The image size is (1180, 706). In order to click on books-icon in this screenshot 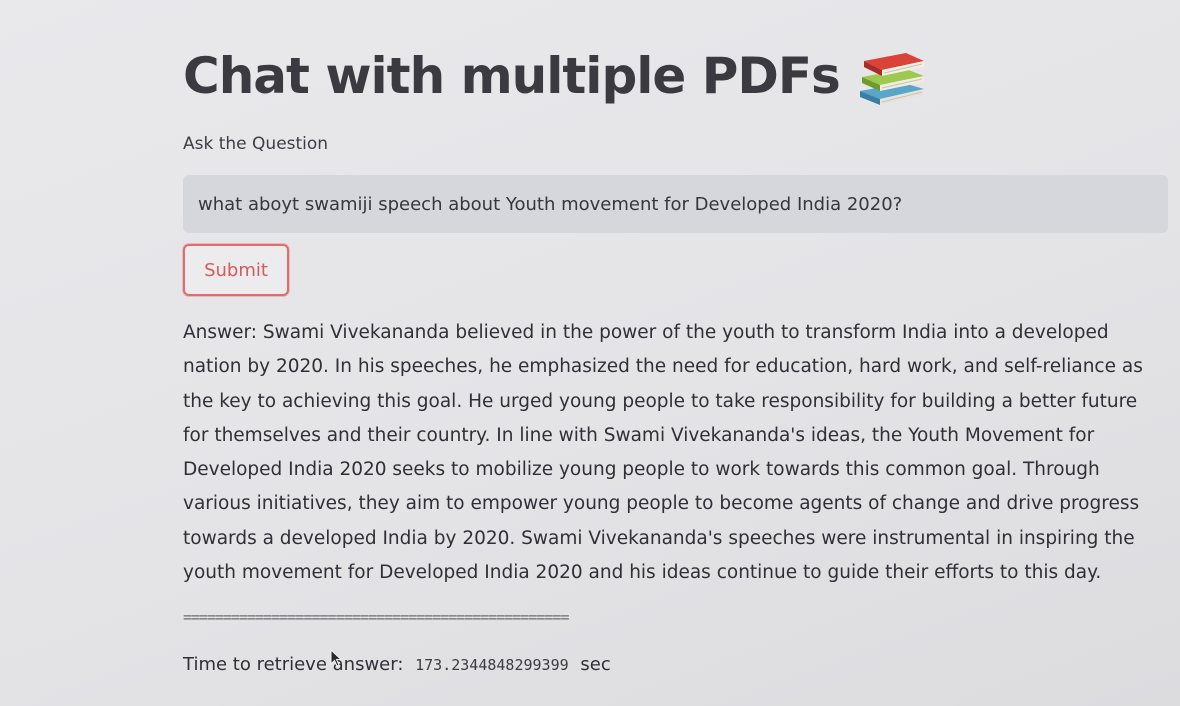, I will do `click(891, 76)`.